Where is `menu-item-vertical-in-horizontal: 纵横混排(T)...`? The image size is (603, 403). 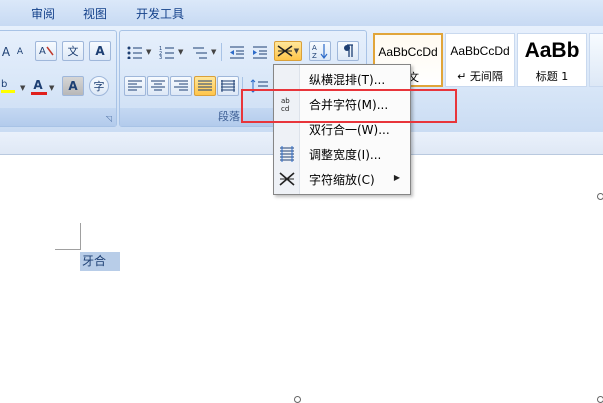 menu-item-vertical-in-horizontal: 纵横混排(T)... is located at coordinates (341, 79).